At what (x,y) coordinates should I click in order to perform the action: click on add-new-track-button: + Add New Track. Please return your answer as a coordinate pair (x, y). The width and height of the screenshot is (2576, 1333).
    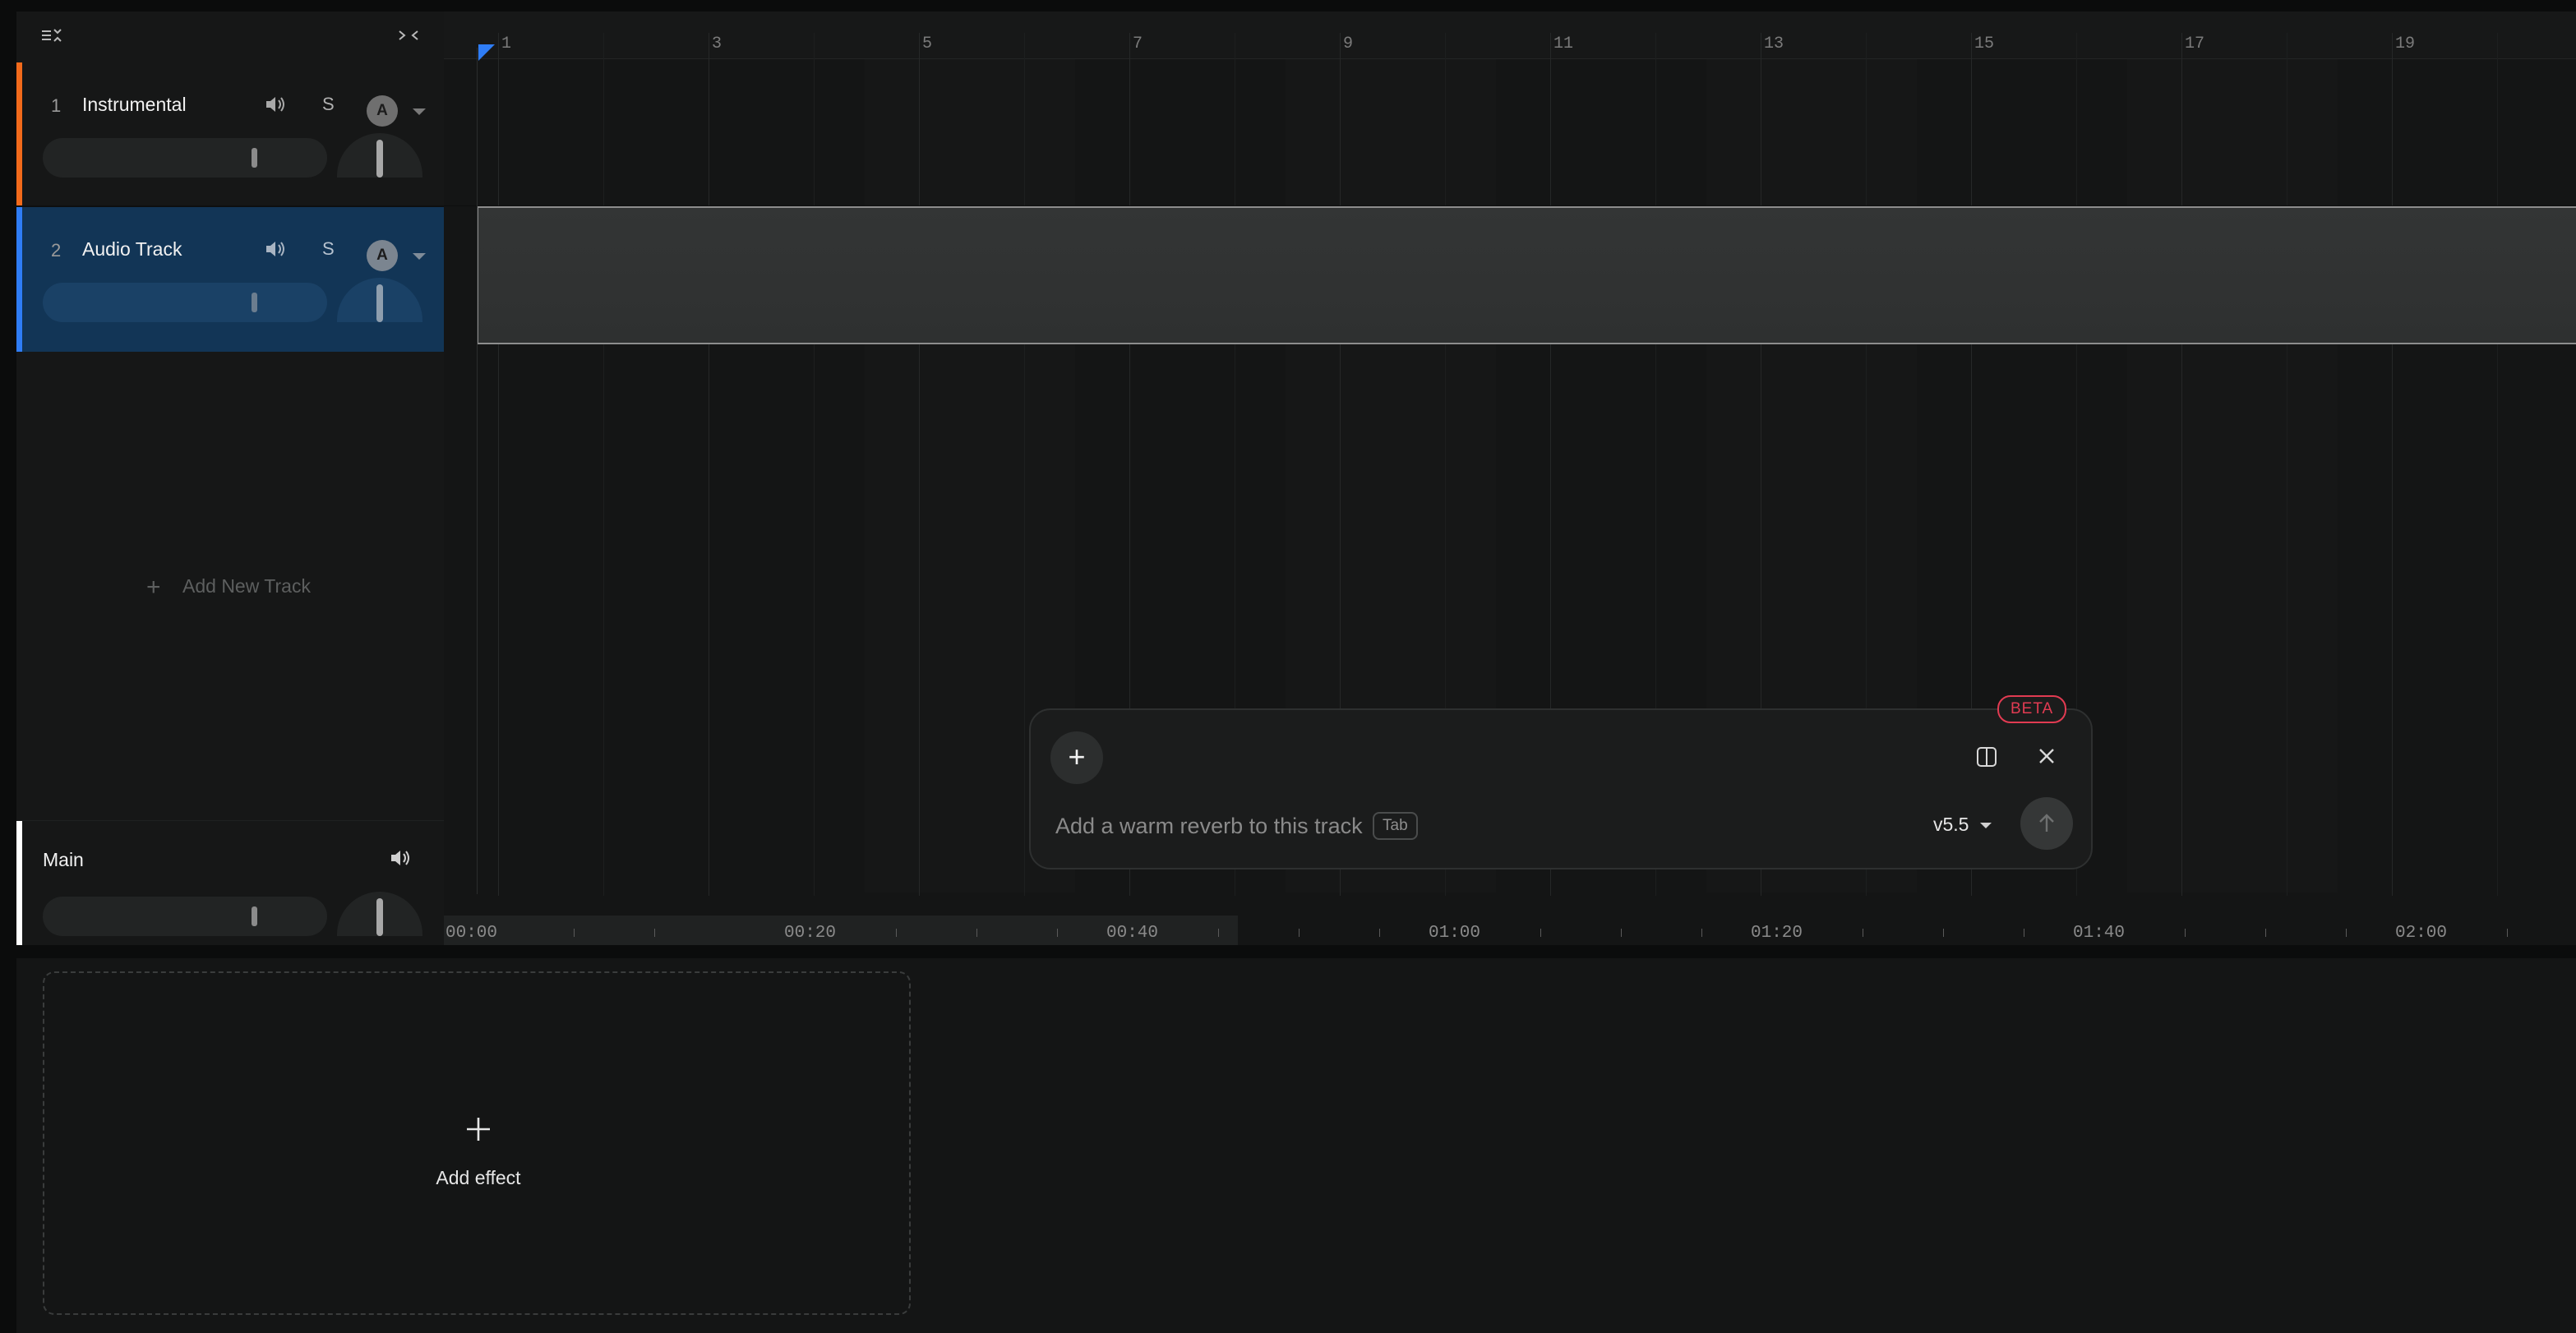
    Looking at the image, I should click on (228, 588).